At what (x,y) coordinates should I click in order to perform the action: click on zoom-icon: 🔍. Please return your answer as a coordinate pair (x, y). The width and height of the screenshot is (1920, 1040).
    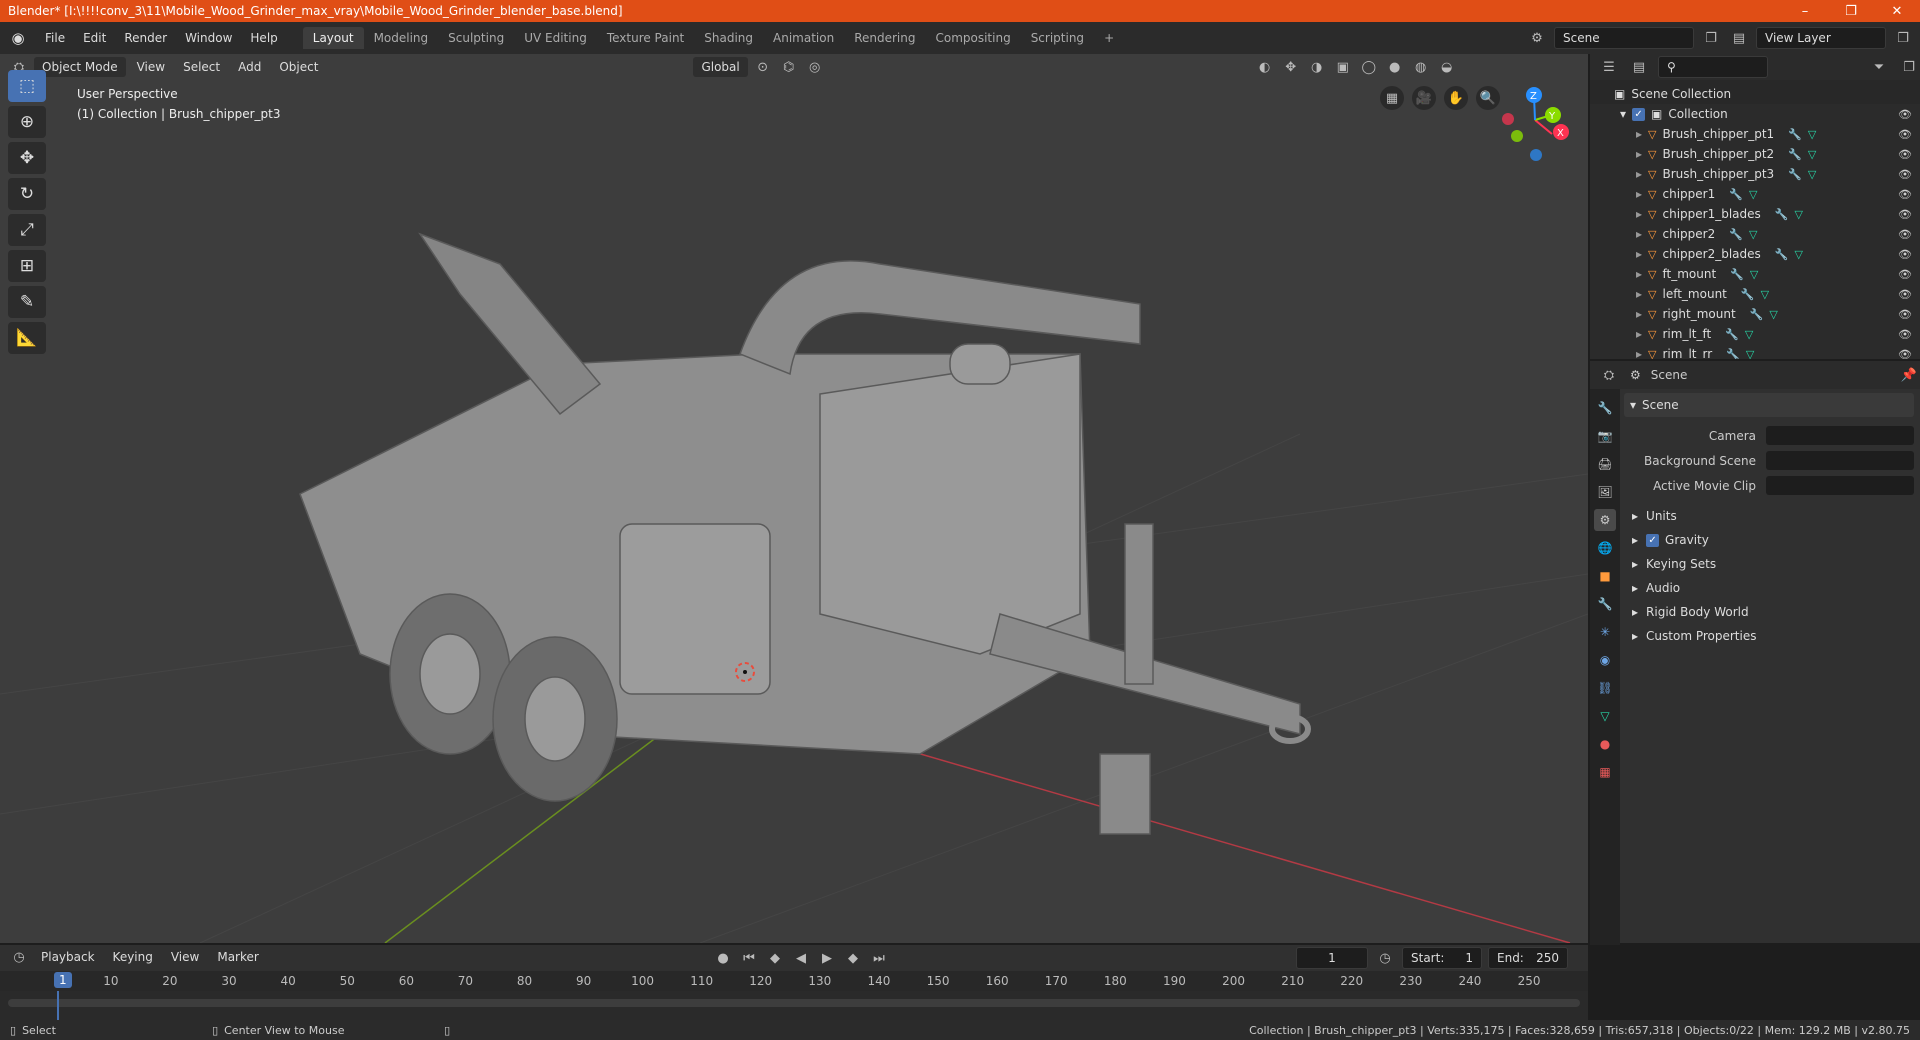
    Looking at the image, I should click on (1488, 98).